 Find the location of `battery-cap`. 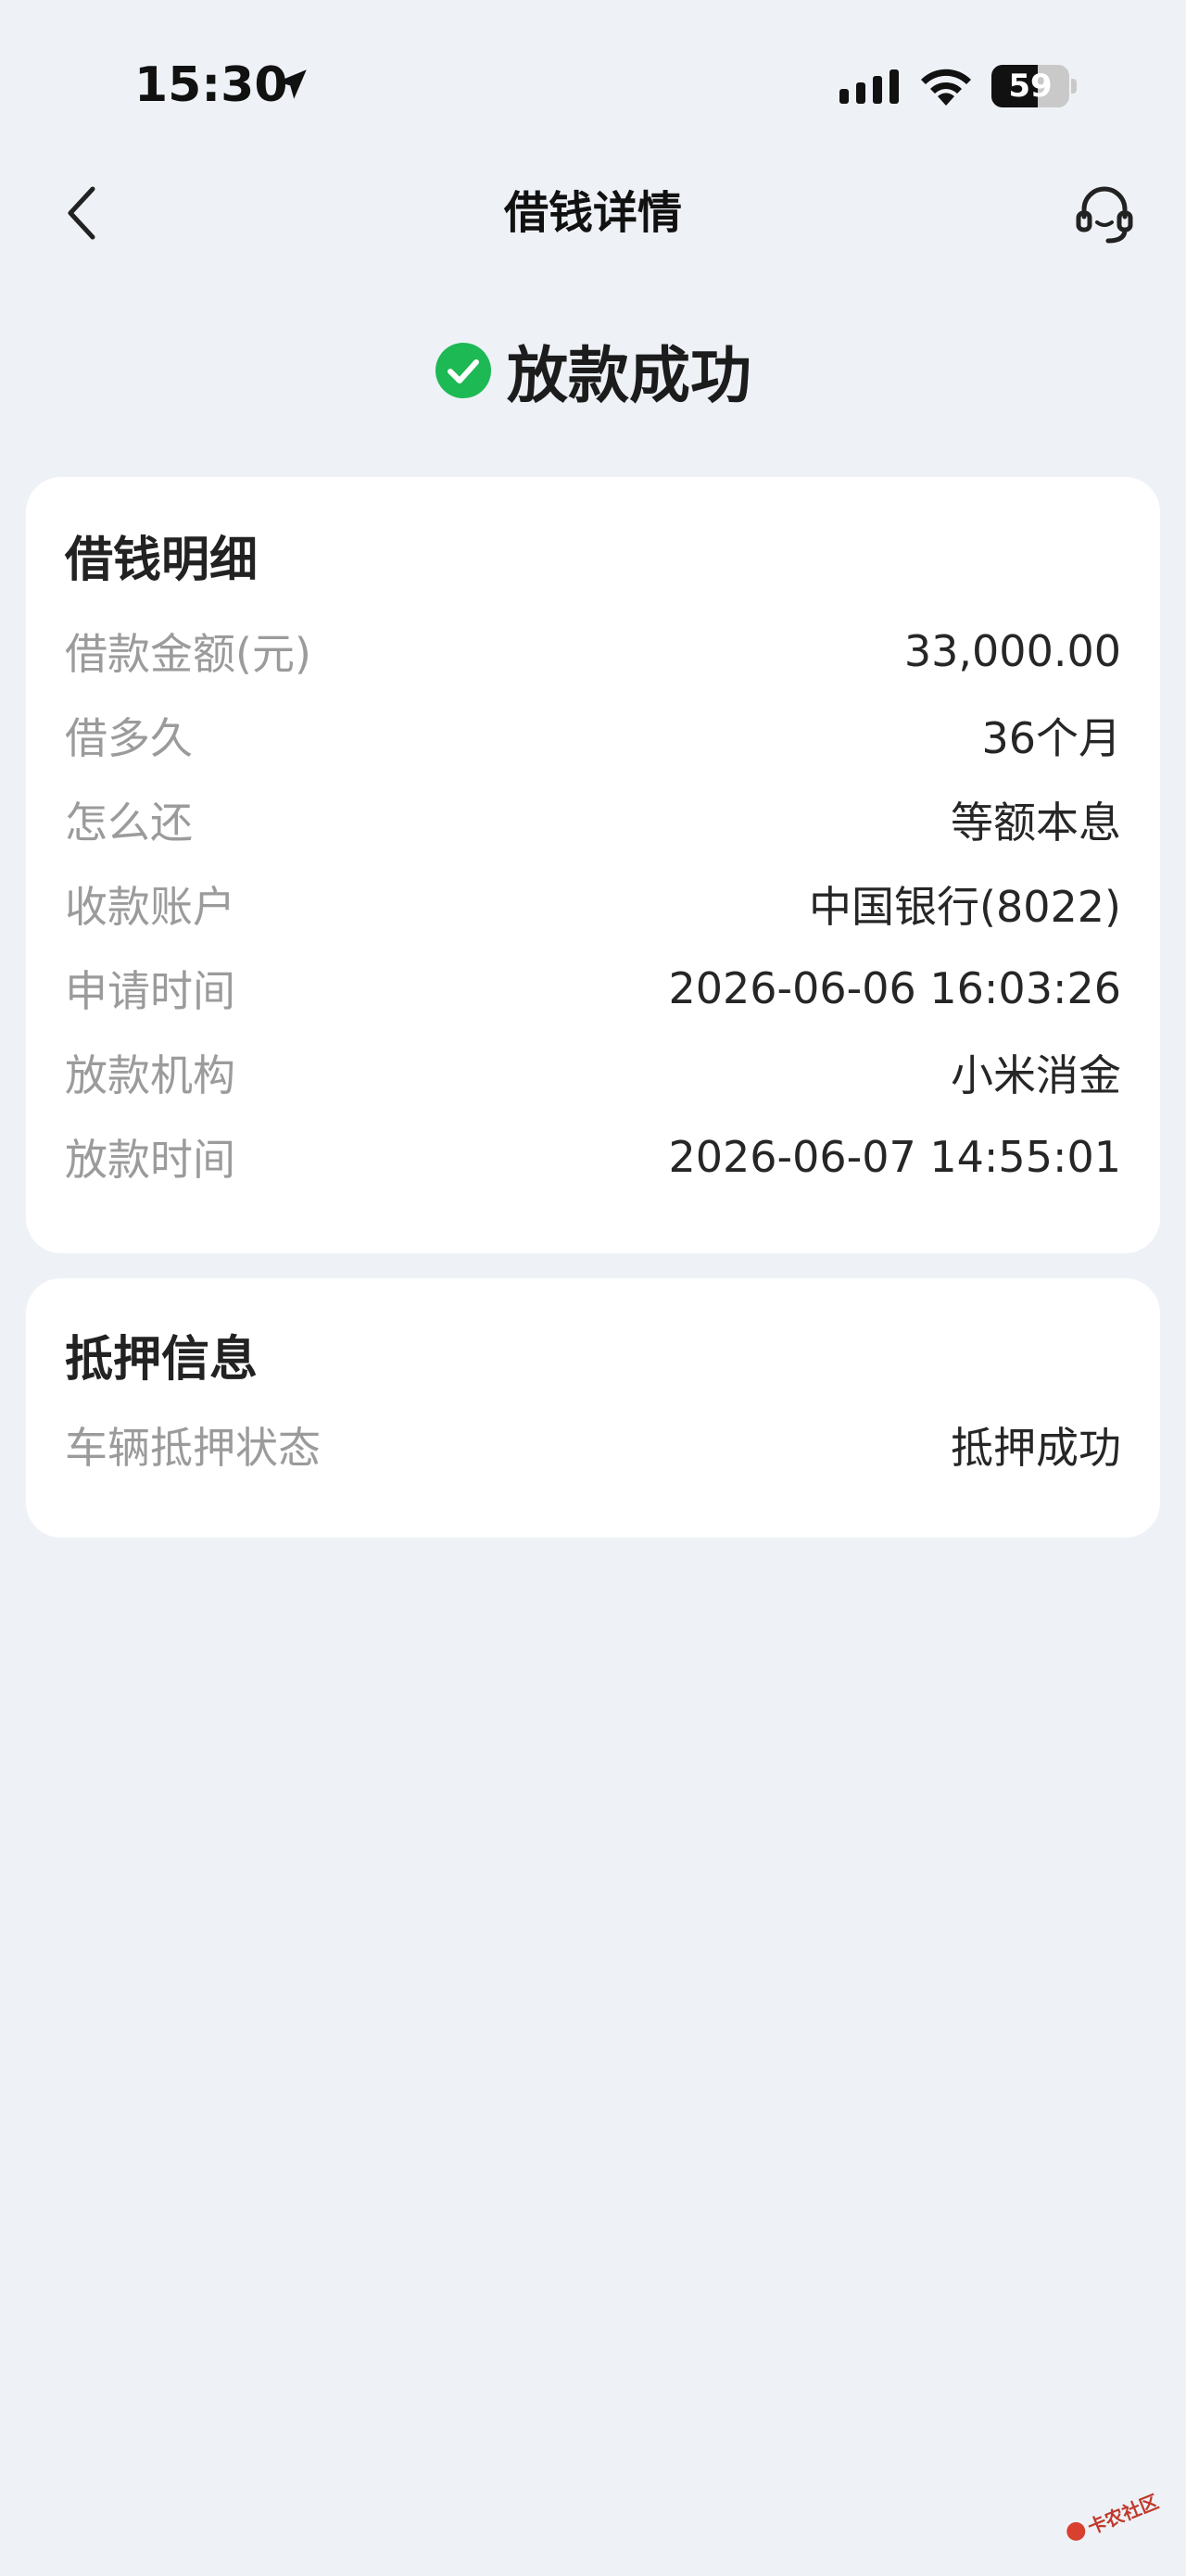

battery-cap is located at coordinates (1074, 86).